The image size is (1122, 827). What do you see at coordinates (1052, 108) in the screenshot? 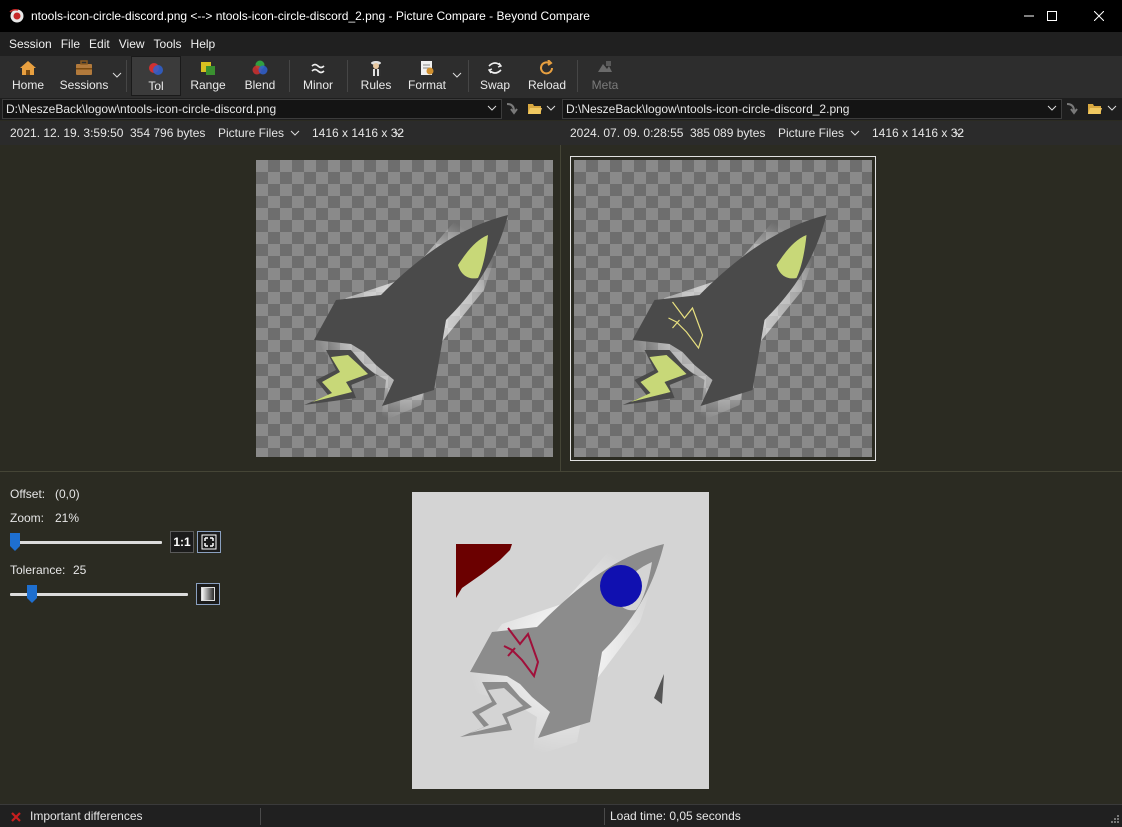
I see `right-path-dropdown-icon` at bounding box center [1052, 108].